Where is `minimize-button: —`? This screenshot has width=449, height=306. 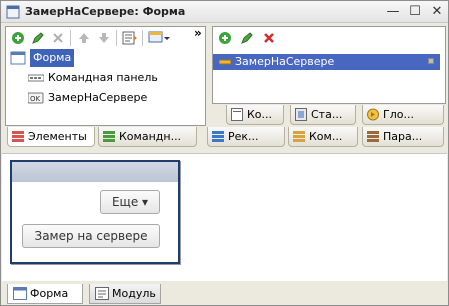 minimize-button: — is located at coordinates (393, 12).